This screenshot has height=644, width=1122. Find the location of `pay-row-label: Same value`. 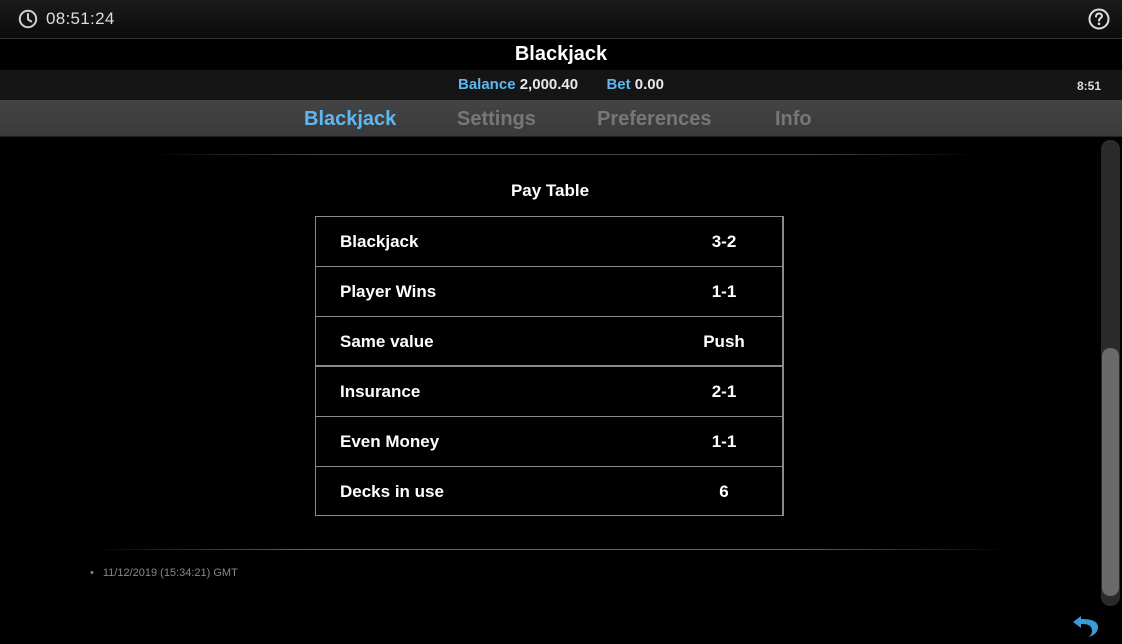

pay-row-label: Same value is located at coordinates (387, 341).